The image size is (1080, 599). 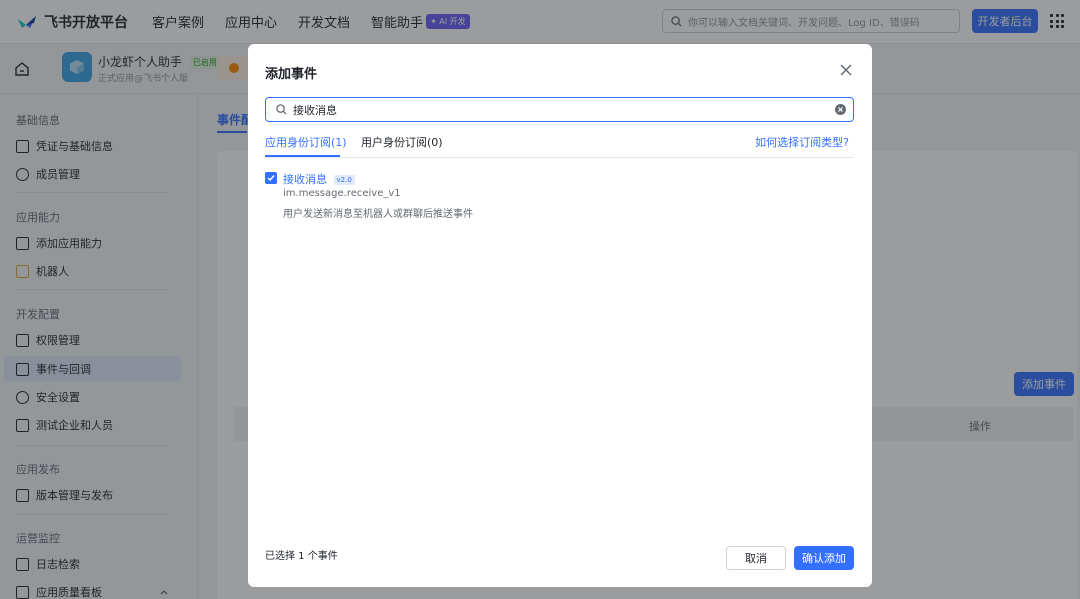 I want to click on event-name: 接收消息 v2.0, so click(x=319, y=179).